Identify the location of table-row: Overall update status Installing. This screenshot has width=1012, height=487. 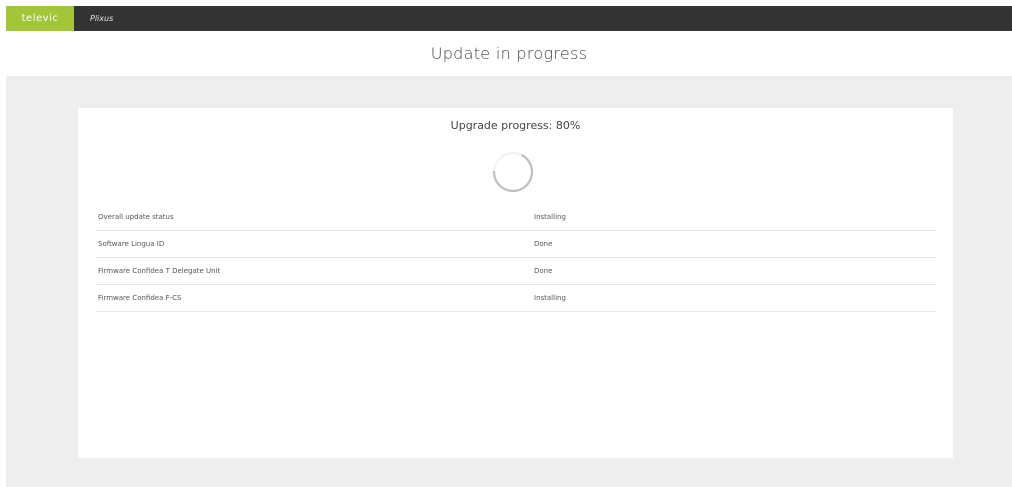
(516, 217).